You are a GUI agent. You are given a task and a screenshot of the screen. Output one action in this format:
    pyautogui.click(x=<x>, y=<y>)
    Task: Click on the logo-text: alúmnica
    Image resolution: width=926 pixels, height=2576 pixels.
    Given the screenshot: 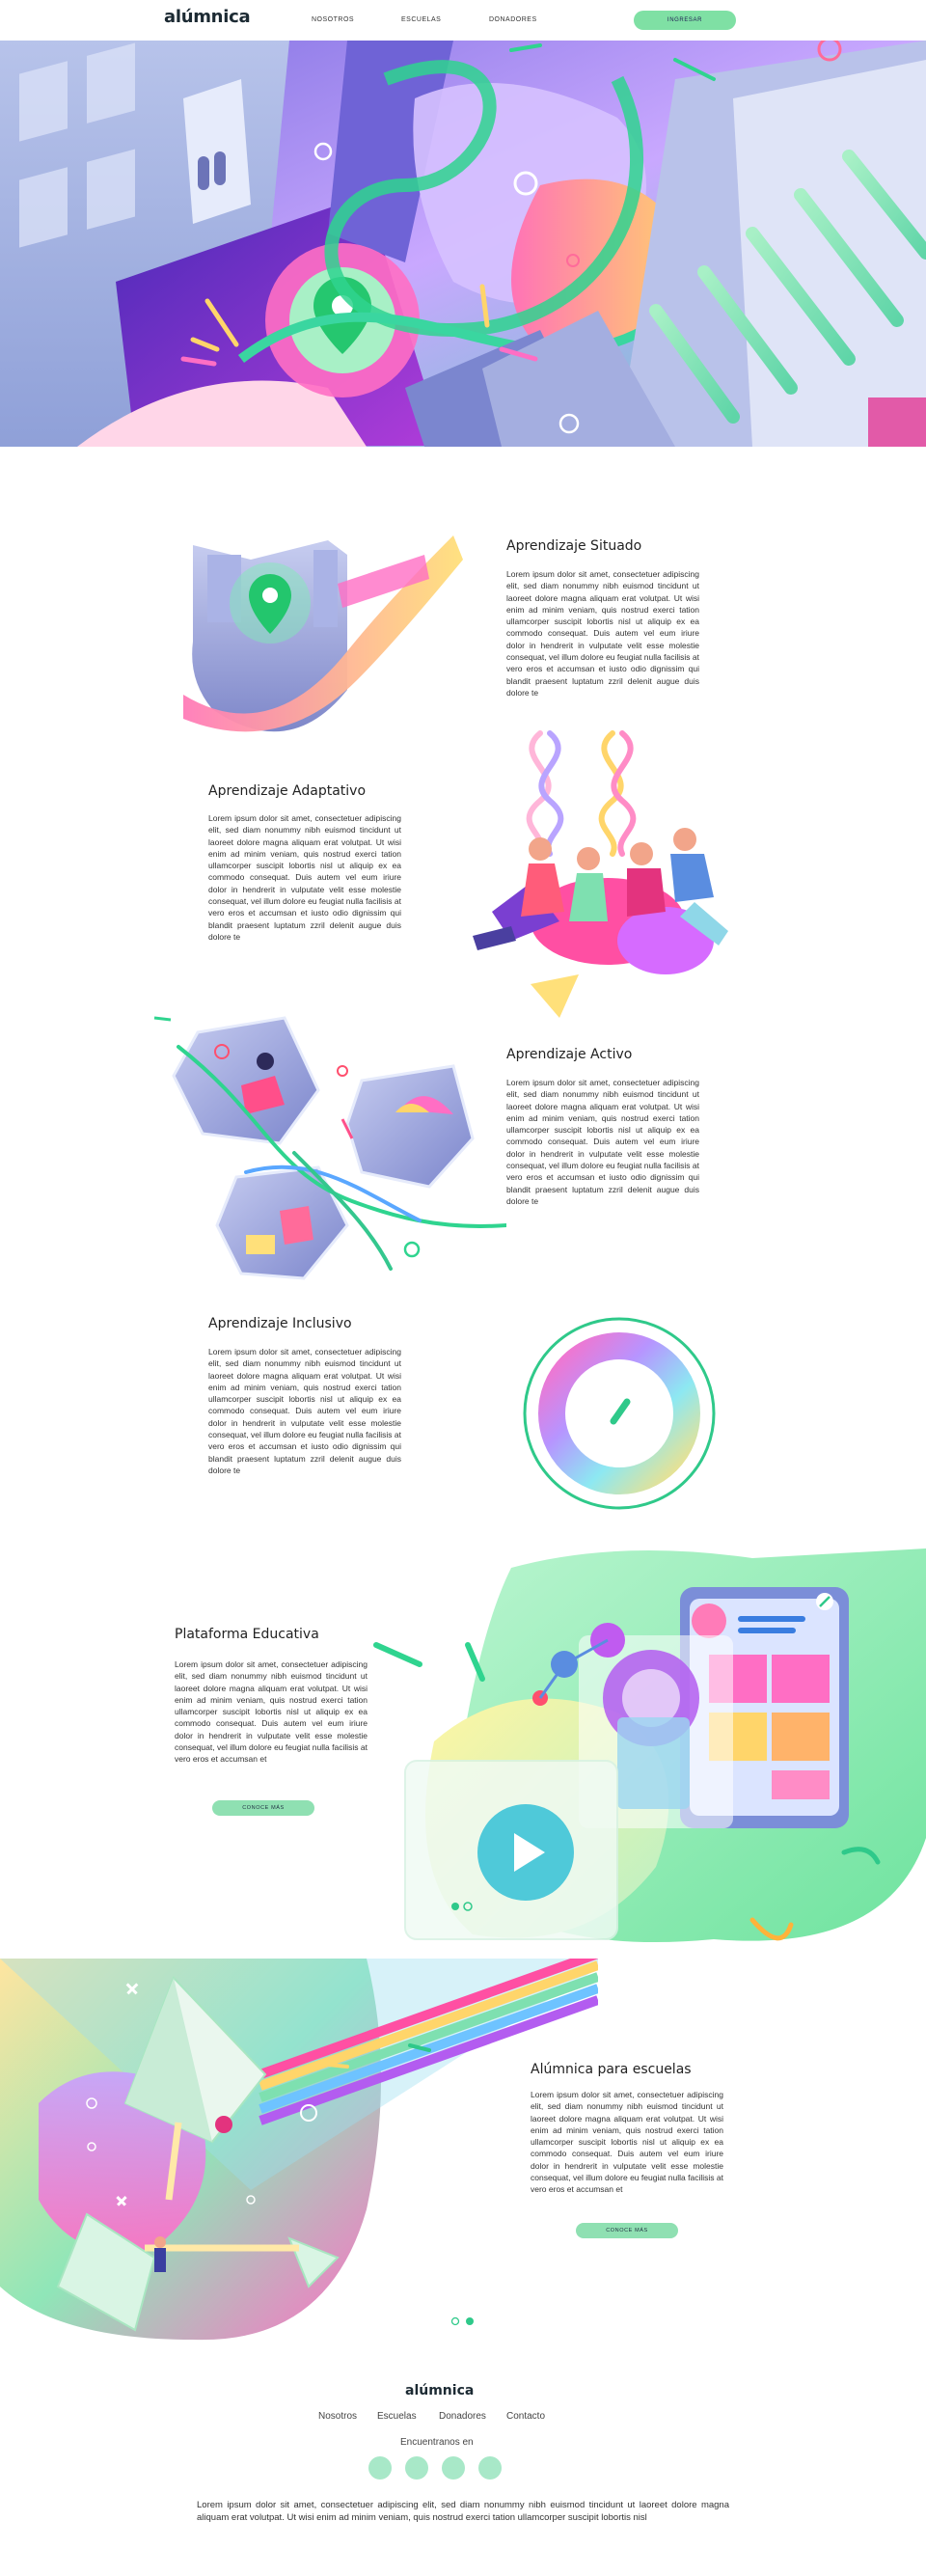 What is the action you would take?
    pyautogui.click(x=208, y=17)
    